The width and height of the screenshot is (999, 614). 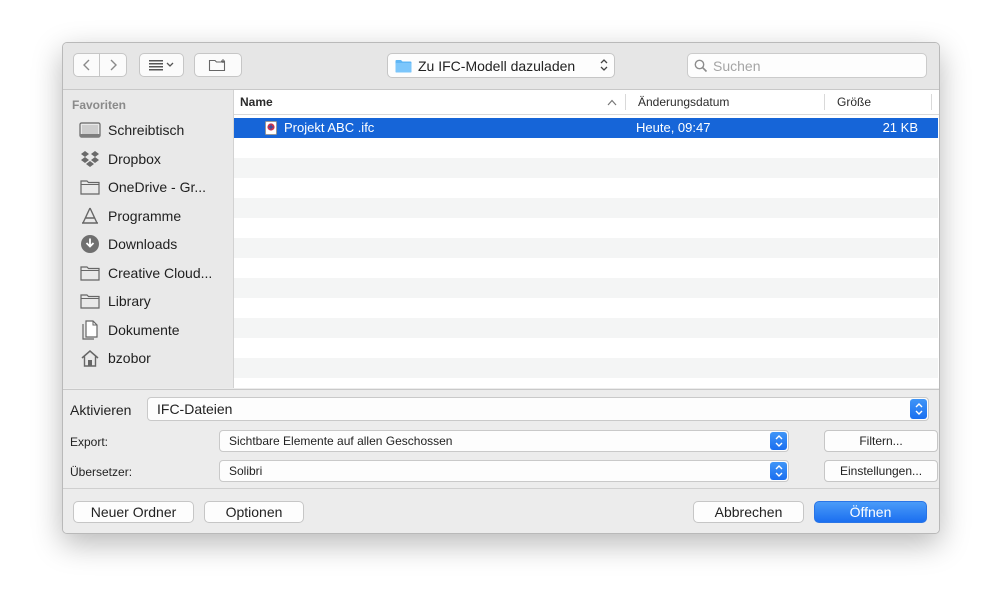 I want to click on new-folder-button: Neuer Ordner, so click(x=133, y=512).